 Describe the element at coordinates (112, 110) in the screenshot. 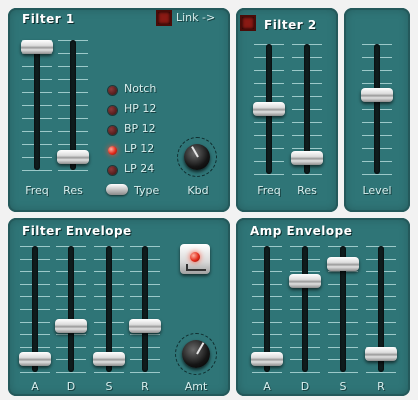

I see `mode-led-hp12` at that location.